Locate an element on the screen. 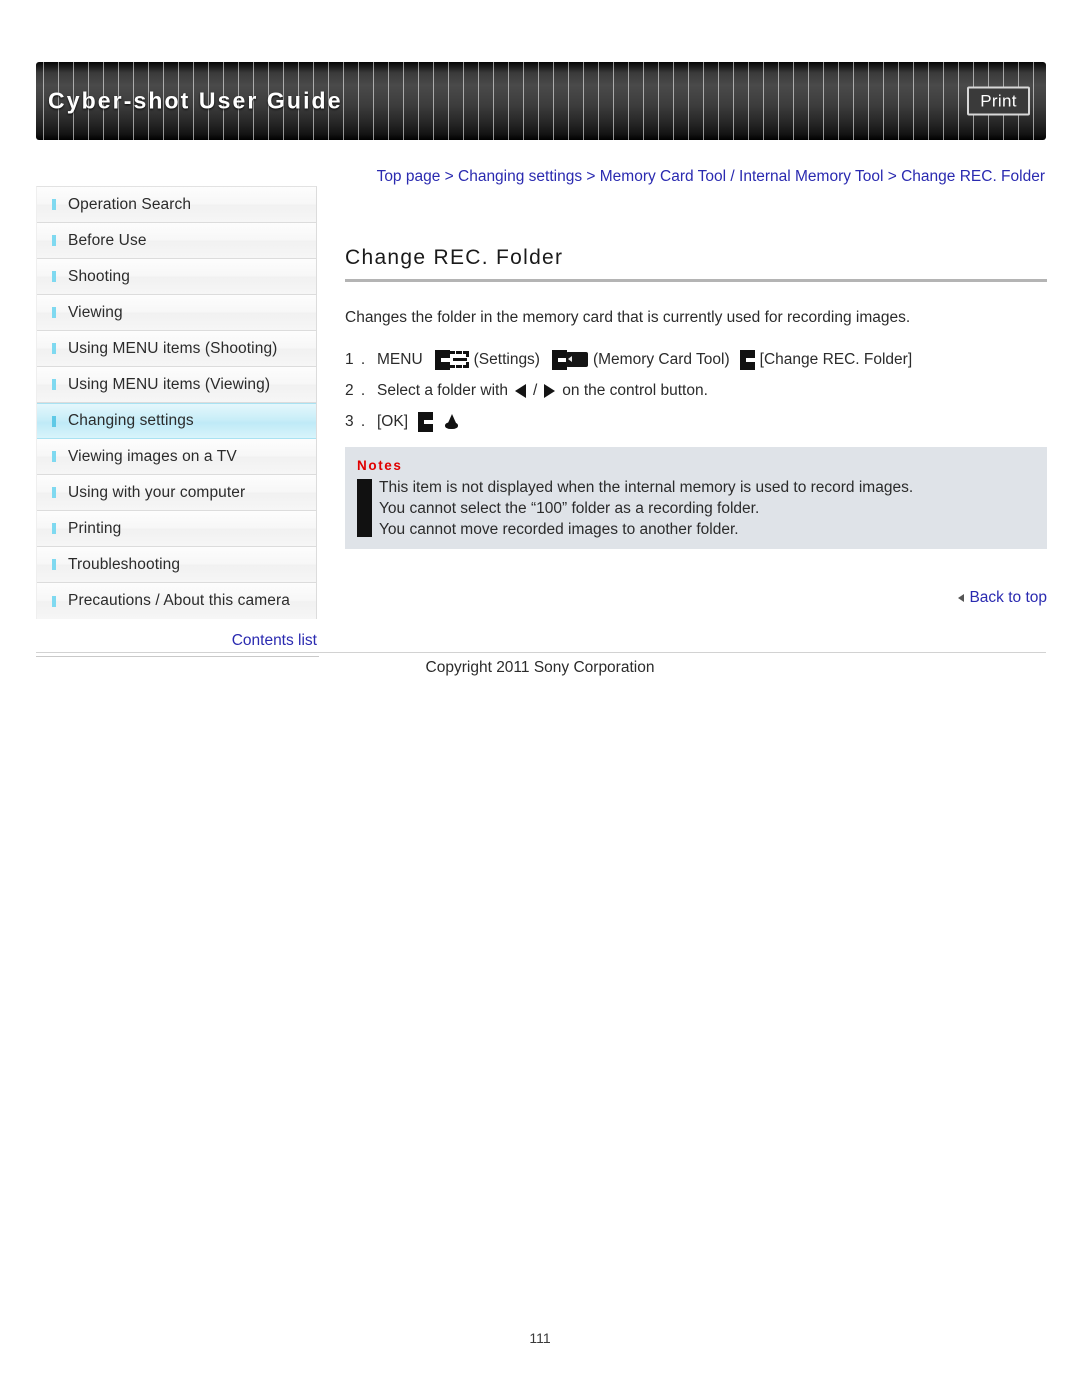  step-number: 3 . is located at coordinates (356, 421).